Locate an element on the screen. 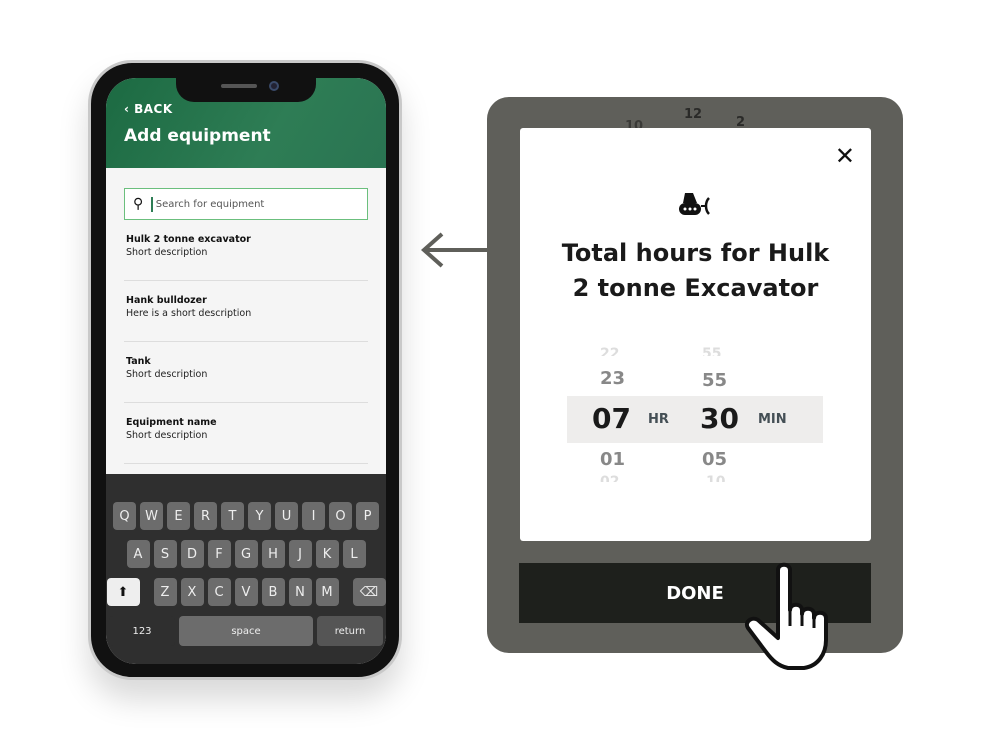 This screenshot has width=1000, height=750. hour-option: 22 is located at coordinates (609, 351).